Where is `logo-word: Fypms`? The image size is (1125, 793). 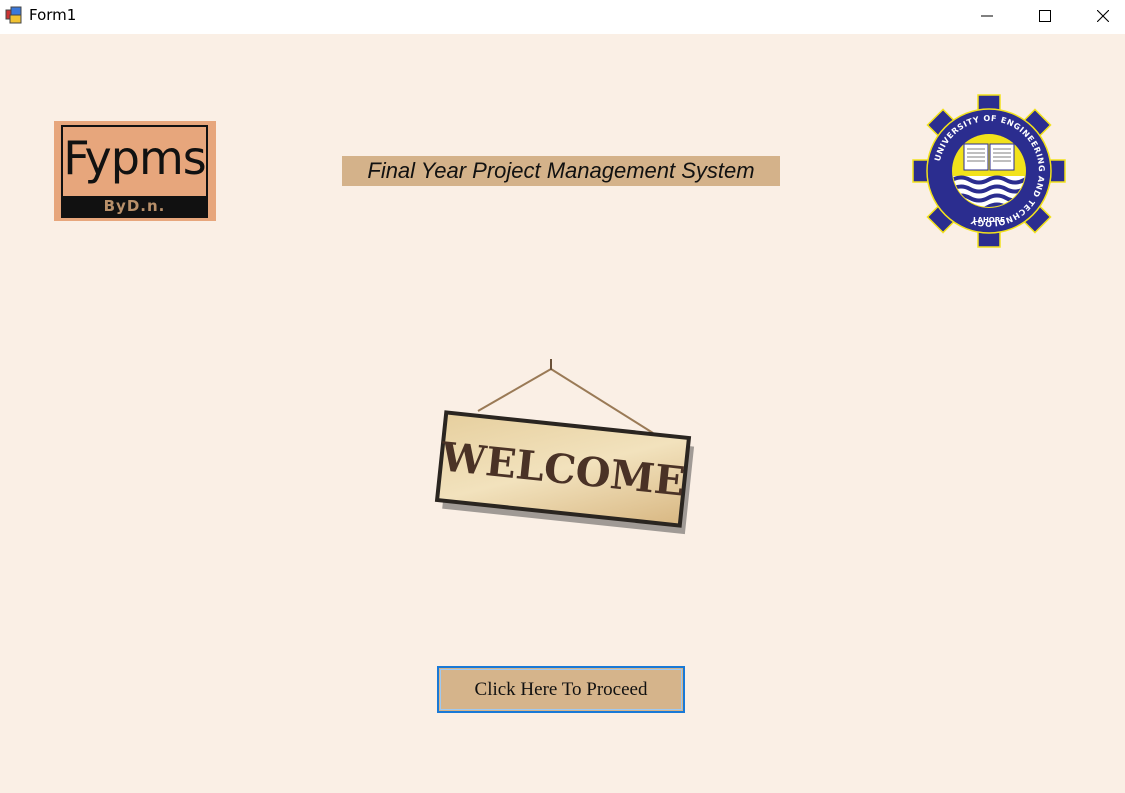
logo-word: Fypms is located at coordinates (134, 158).